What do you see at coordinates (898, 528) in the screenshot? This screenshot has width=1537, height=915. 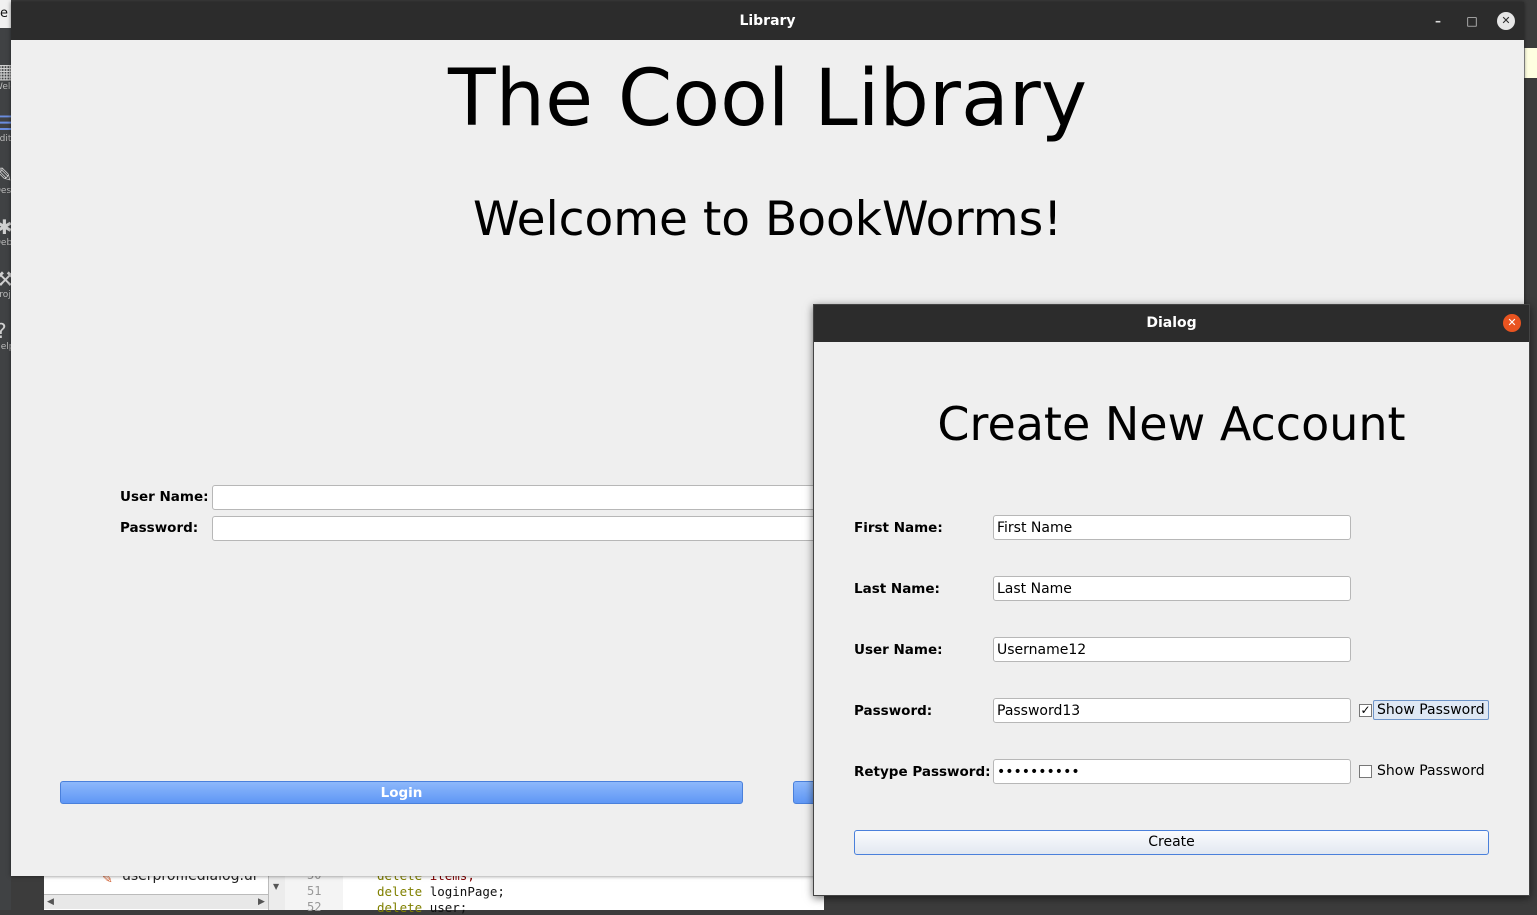 I see `first-name-label: First Name:` at bounding box center [898, 528].